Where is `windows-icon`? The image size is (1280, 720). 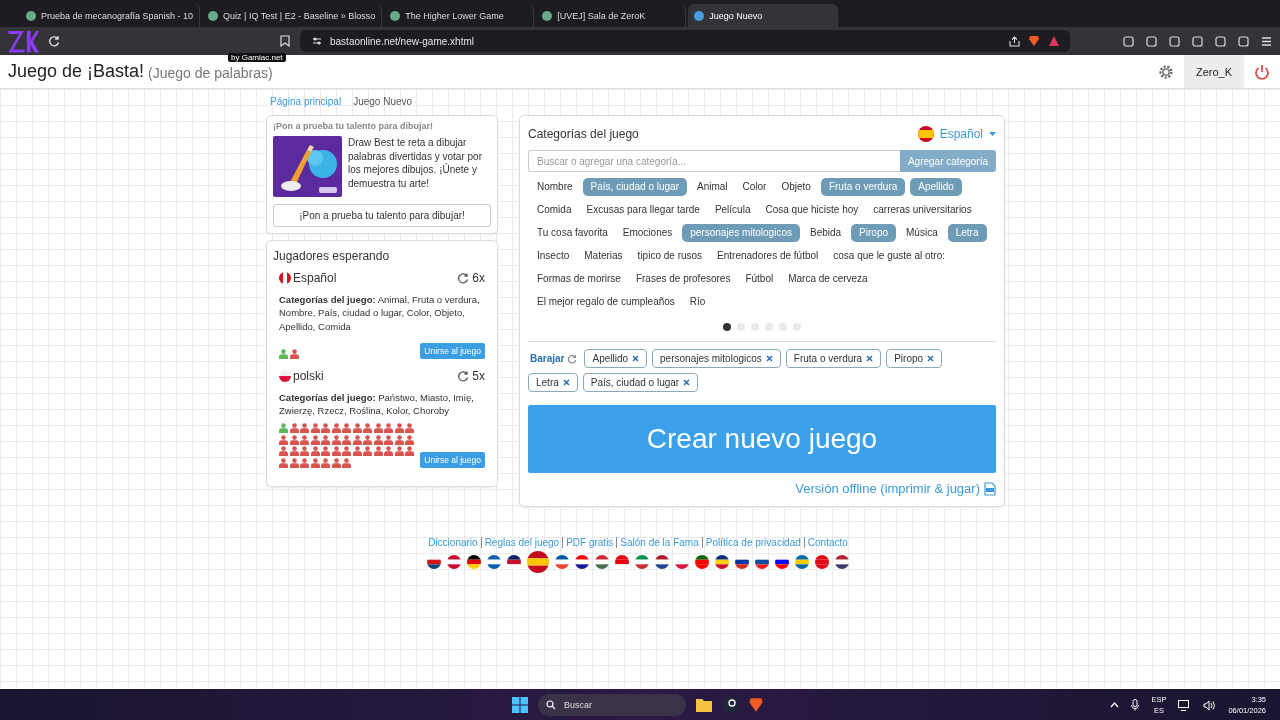 windows-icon is located at coordinates (520, 705).